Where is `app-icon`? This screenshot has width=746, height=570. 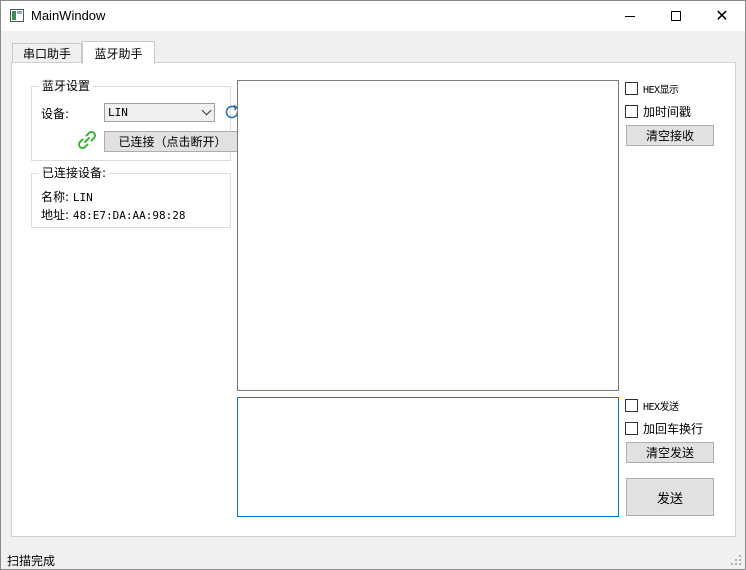
app-icon is located at coordinates (17, 15).